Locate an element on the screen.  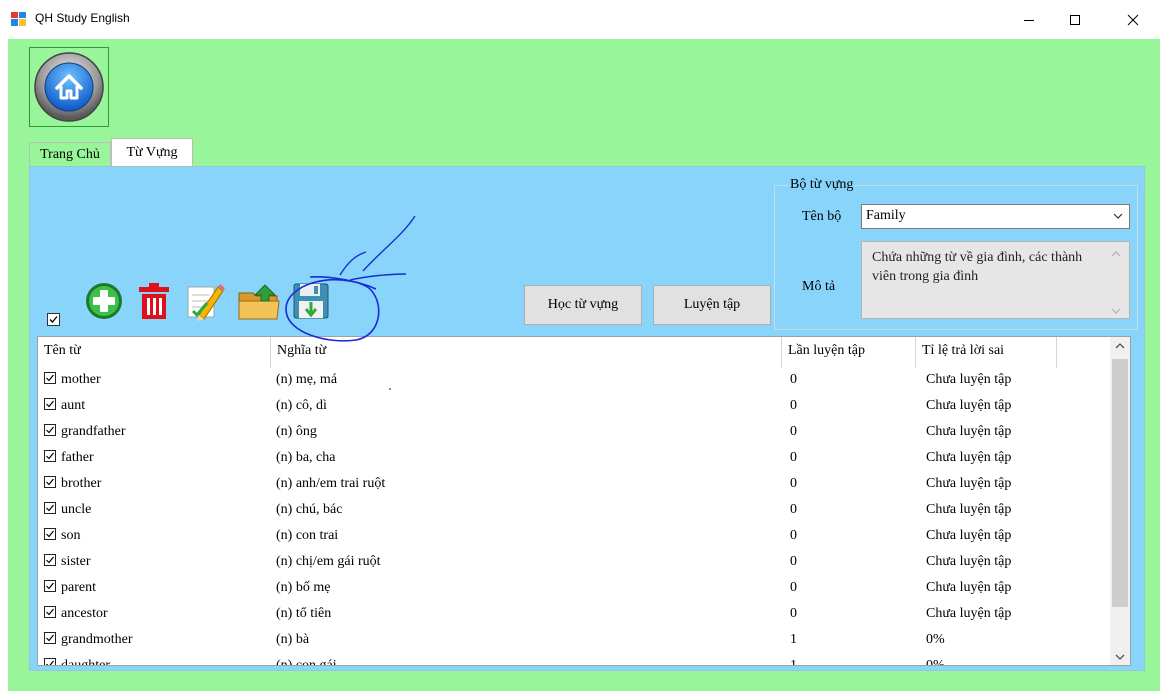
delete-word-button is located at coordinates (154, 301).